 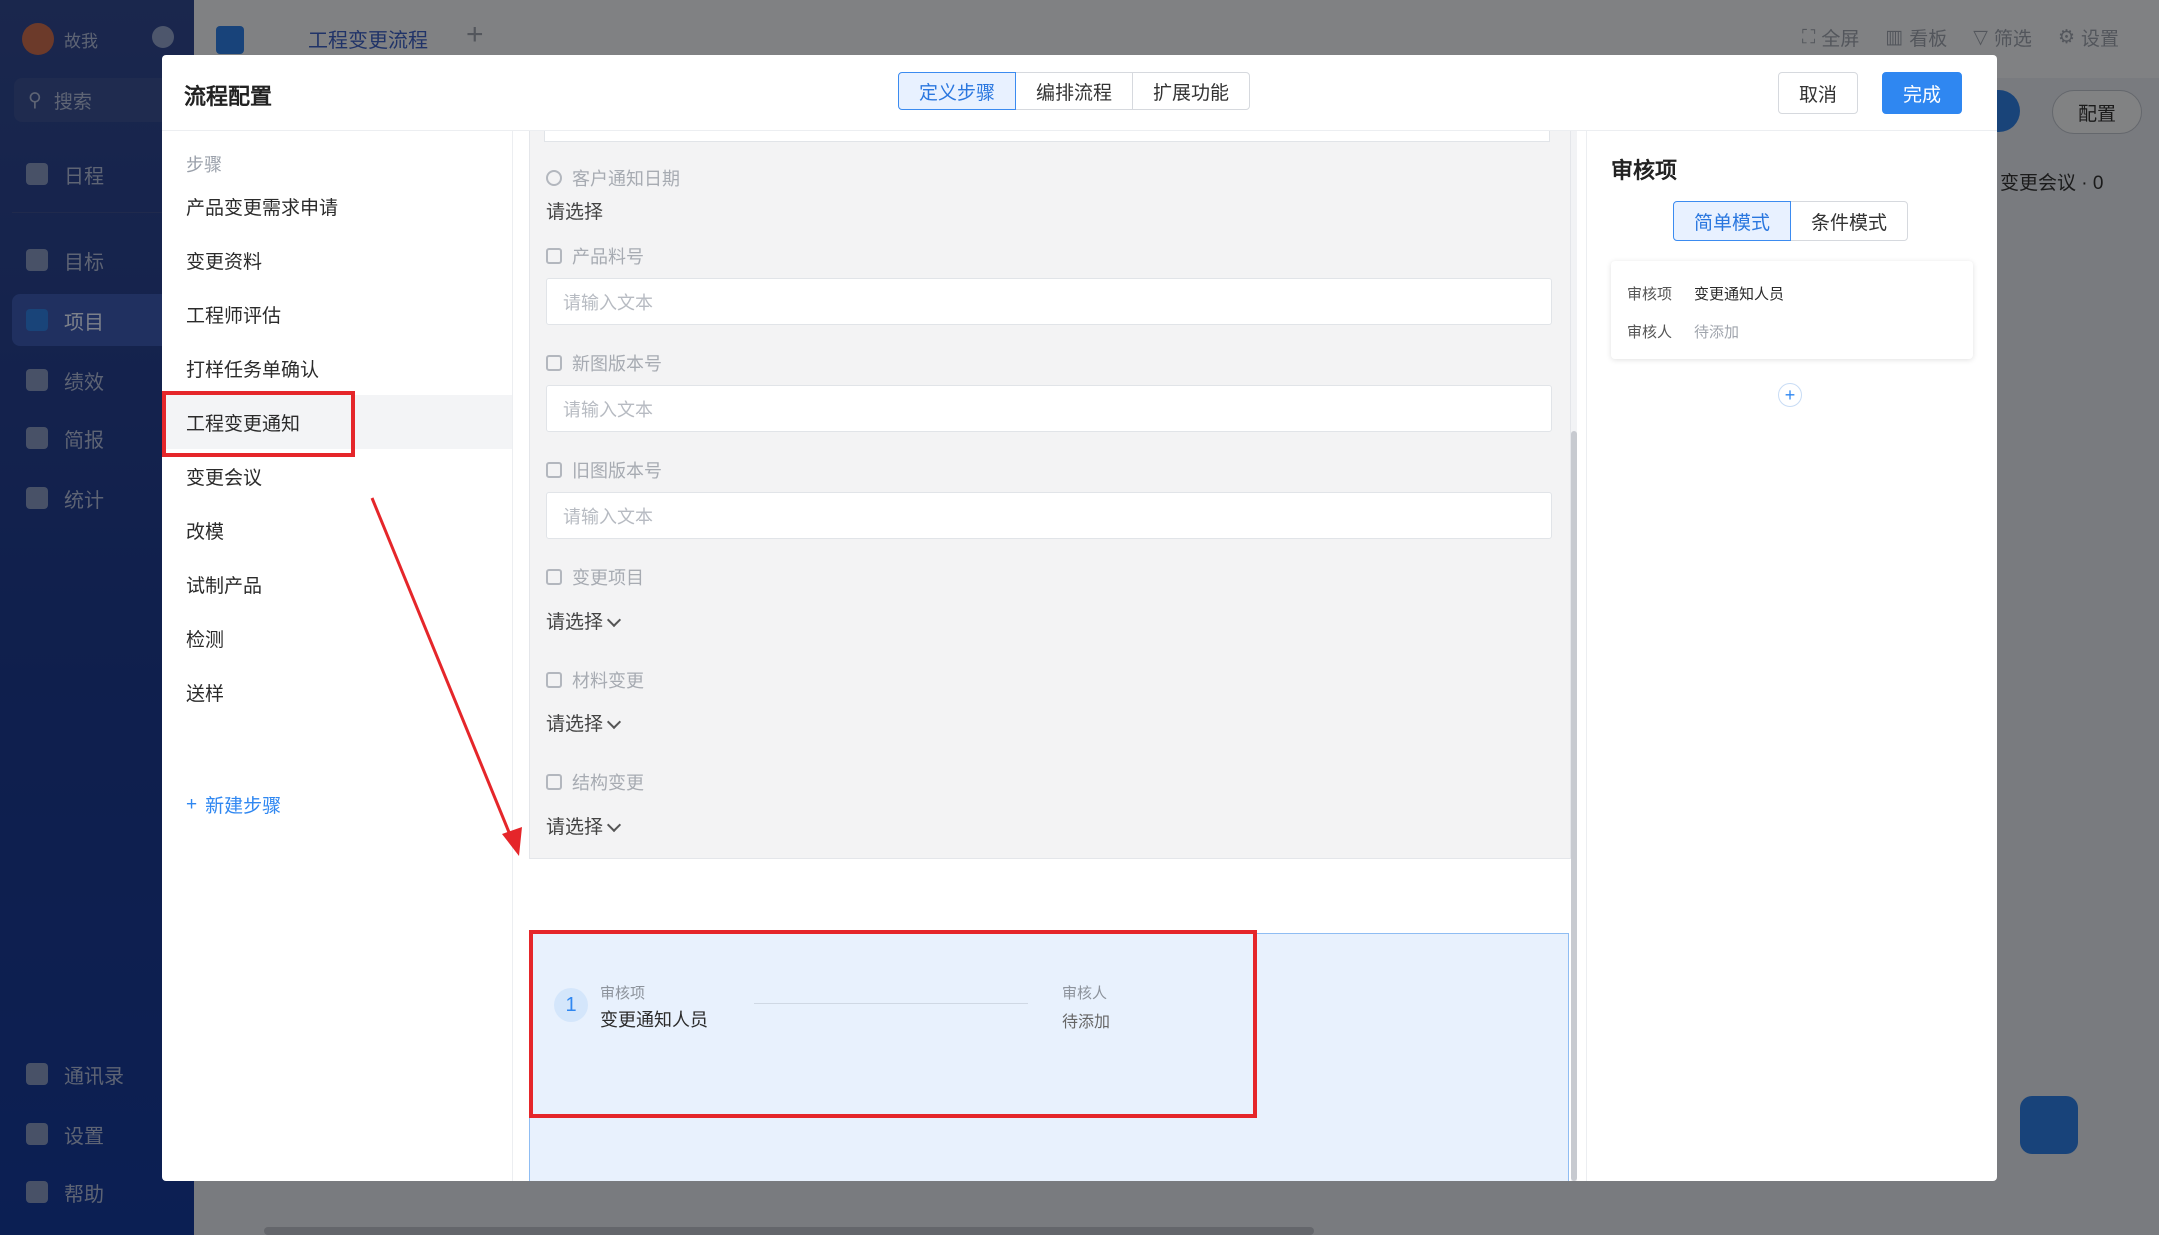 I want to click on step-item: 产品变更需求申请, so click(x=337, y=206).